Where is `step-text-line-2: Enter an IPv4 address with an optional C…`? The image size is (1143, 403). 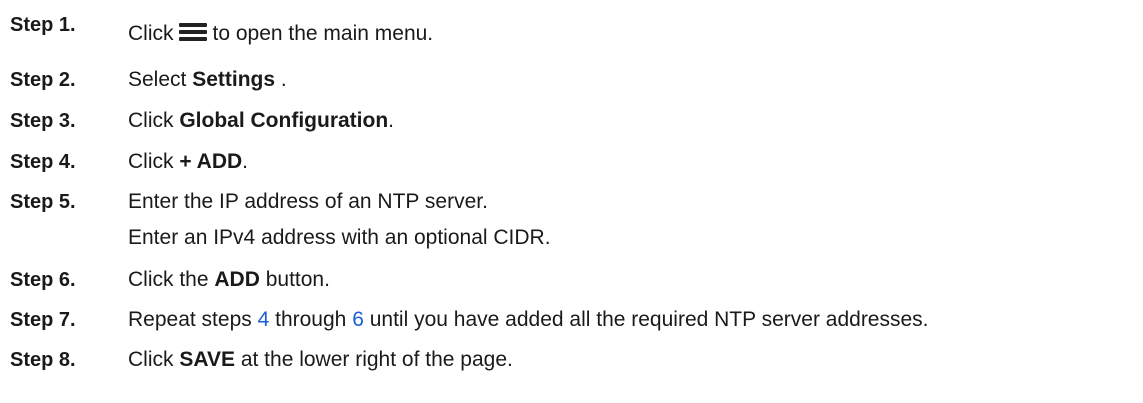 step-text-line-2: Enter an IPv4 address with an optional C… is located at coordinates (339, 237).